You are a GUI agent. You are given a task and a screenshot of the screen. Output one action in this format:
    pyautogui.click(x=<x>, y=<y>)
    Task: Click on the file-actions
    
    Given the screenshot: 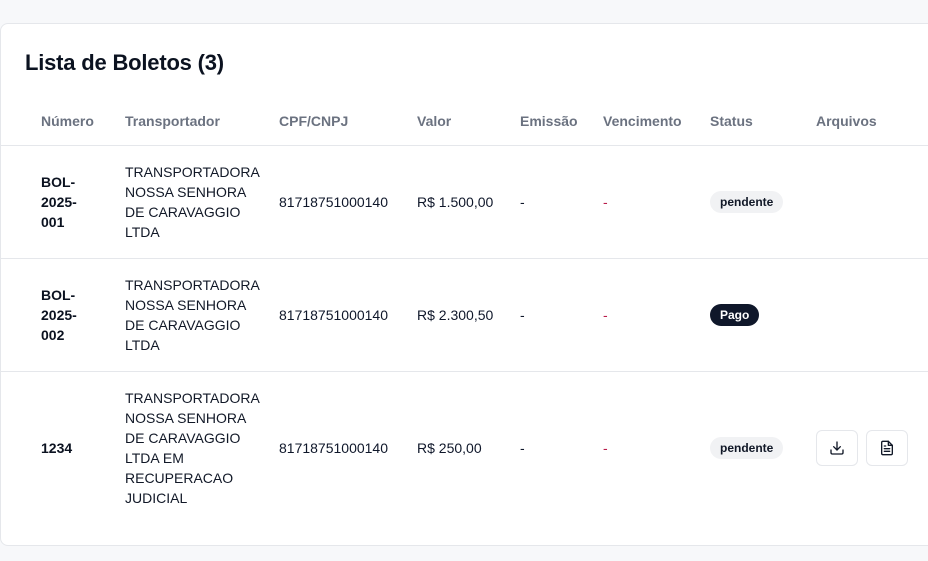 What is the action you would take?
    pyautogui.click(x=872, y=447)
    